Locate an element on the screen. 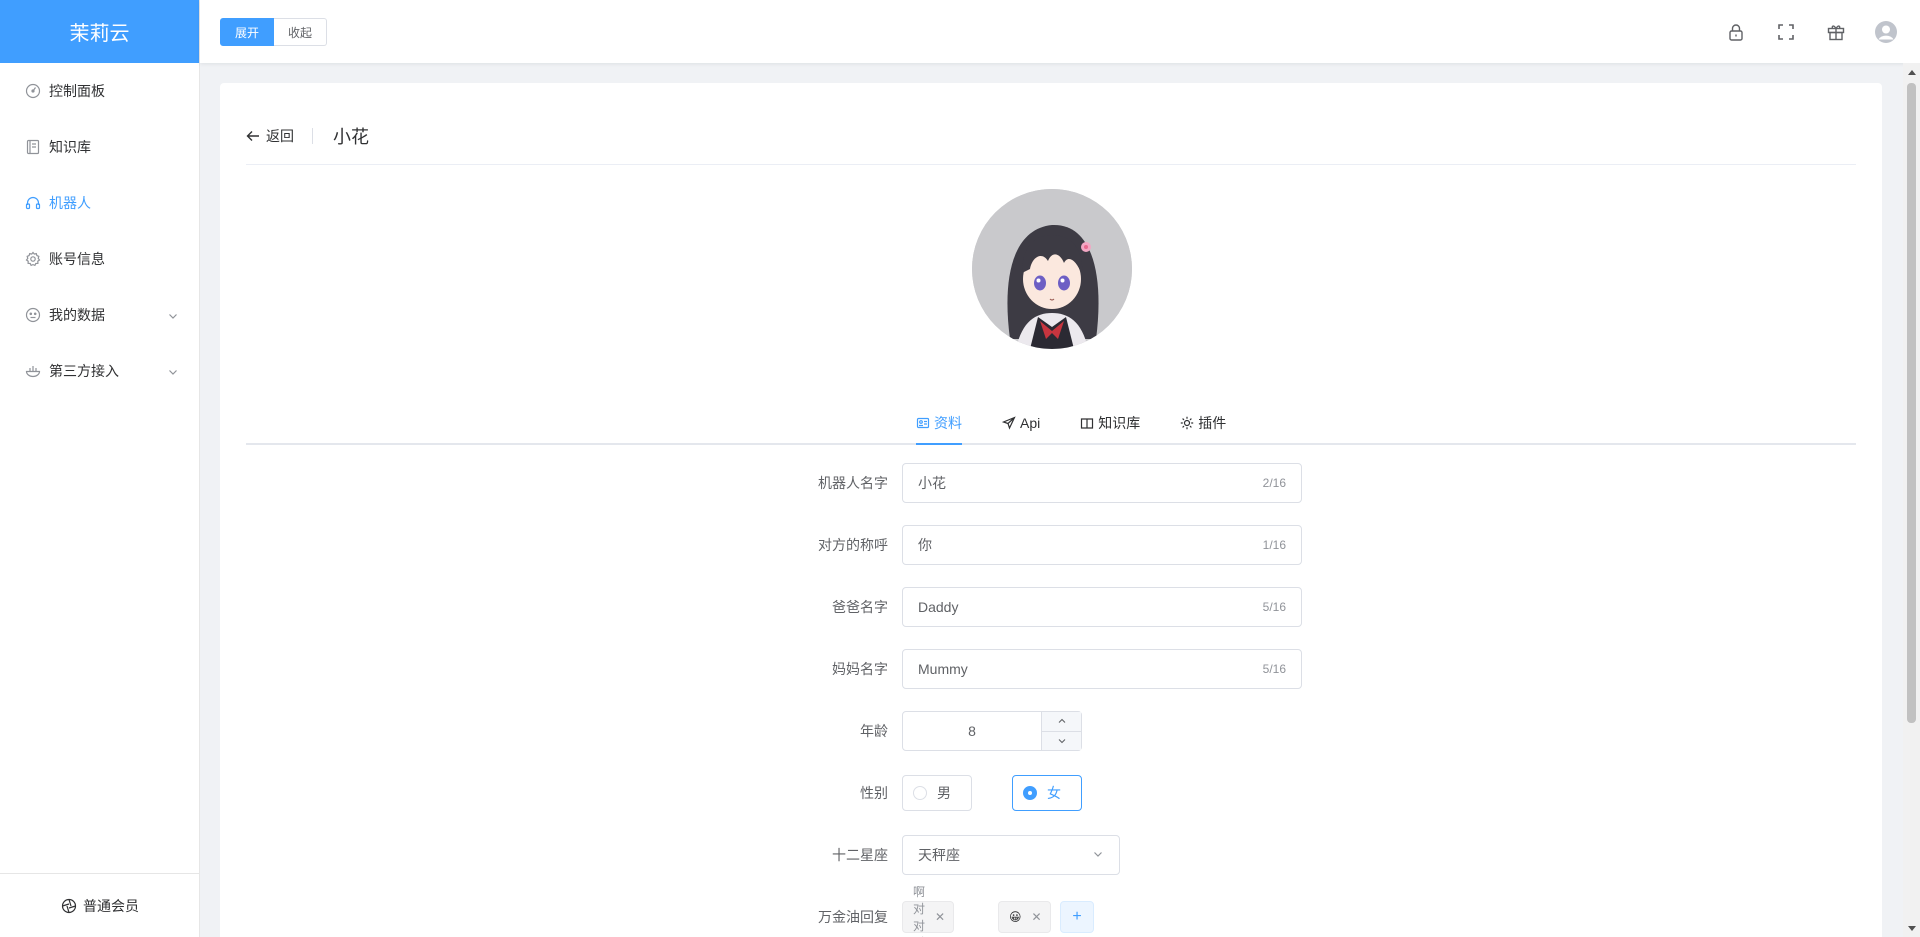 This screenshot has width=1920, height=937. age-arrows is located at coordinates (1061, 731).